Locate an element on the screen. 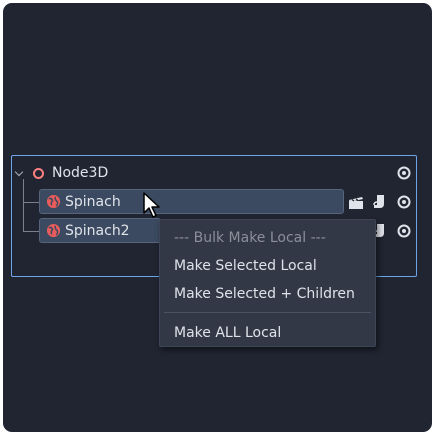 The height and width of the screenshot is (435, 435). menu-item-make-all-local: Make ALL Local is located at coordinates (227, 333).